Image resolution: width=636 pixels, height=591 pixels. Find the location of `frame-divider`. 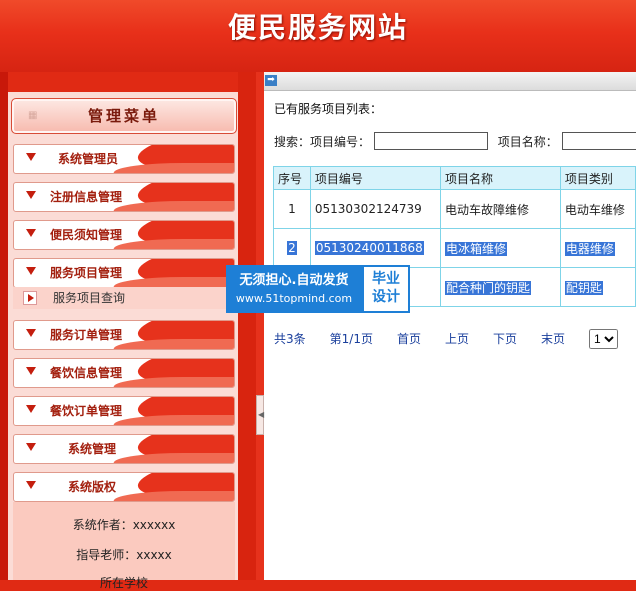

frame-divider is located at coordinates (247, 326).